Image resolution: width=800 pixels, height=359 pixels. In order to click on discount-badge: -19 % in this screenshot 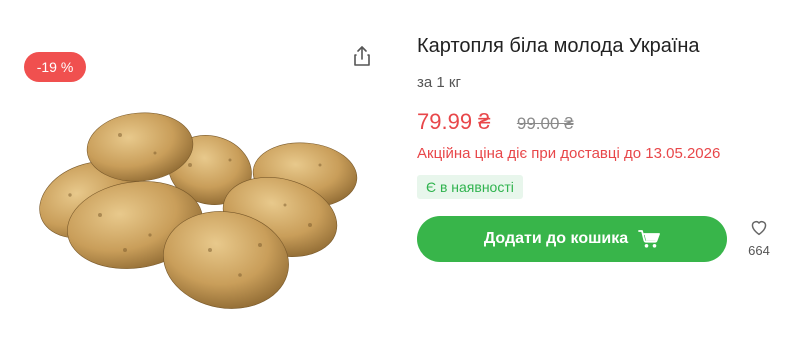, I will do `click(55, 67)`.